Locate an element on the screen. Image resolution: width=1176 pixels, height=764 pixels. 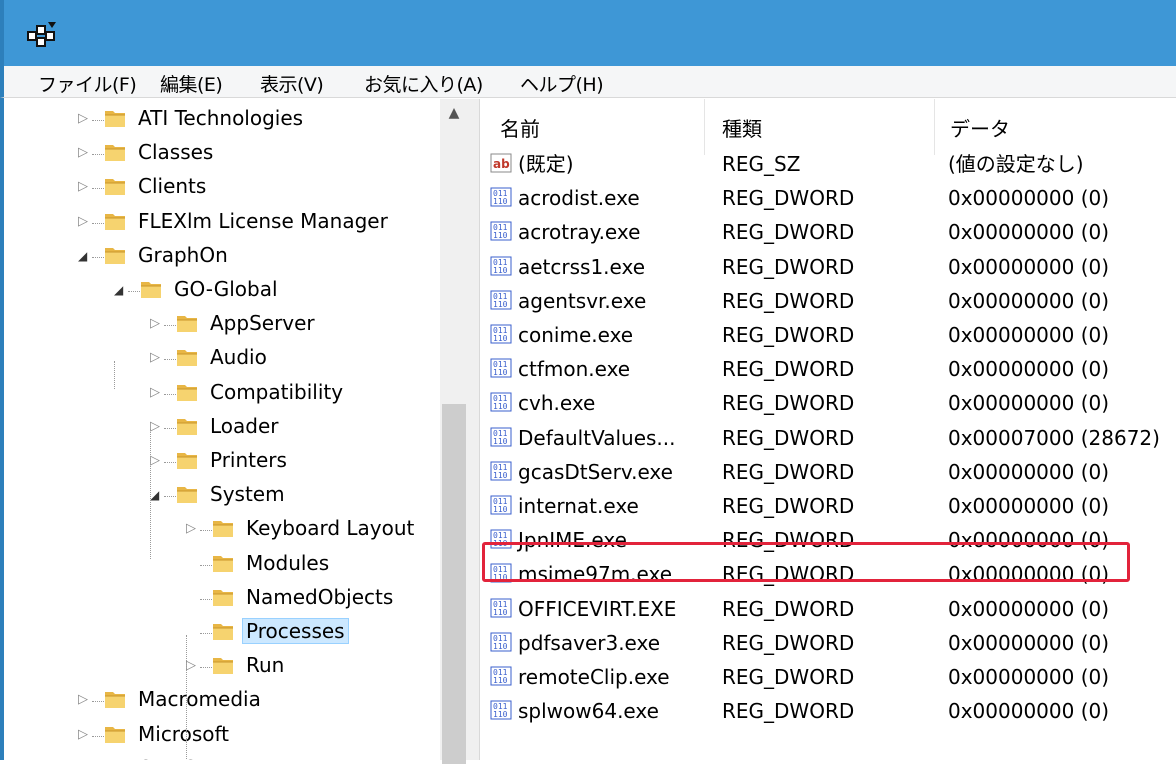
value-type: REG_SZ is located at coordinates (761, 164).